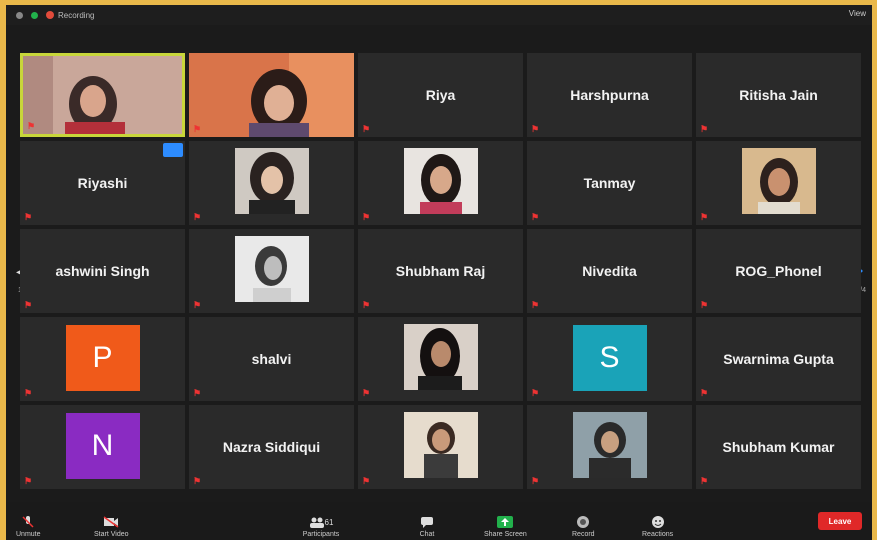 The width and height of the screenshot is (877, 540). What do you see at coordinates (658, 534) in the screenshot?
I see `reactions-label: Reactions` at bounding box center [658, 534].